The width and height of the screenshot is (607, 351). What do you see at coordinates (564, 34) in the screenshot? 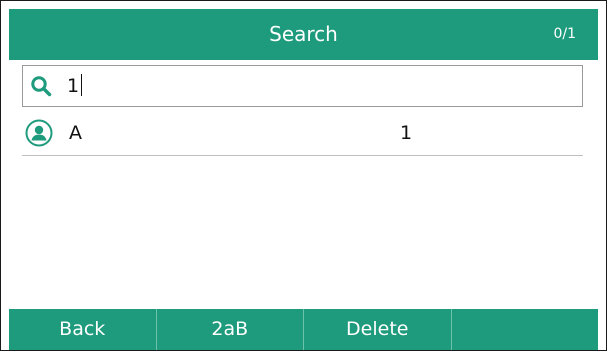
I see `result-counter: 0/1` at bounding box center [564, 34].